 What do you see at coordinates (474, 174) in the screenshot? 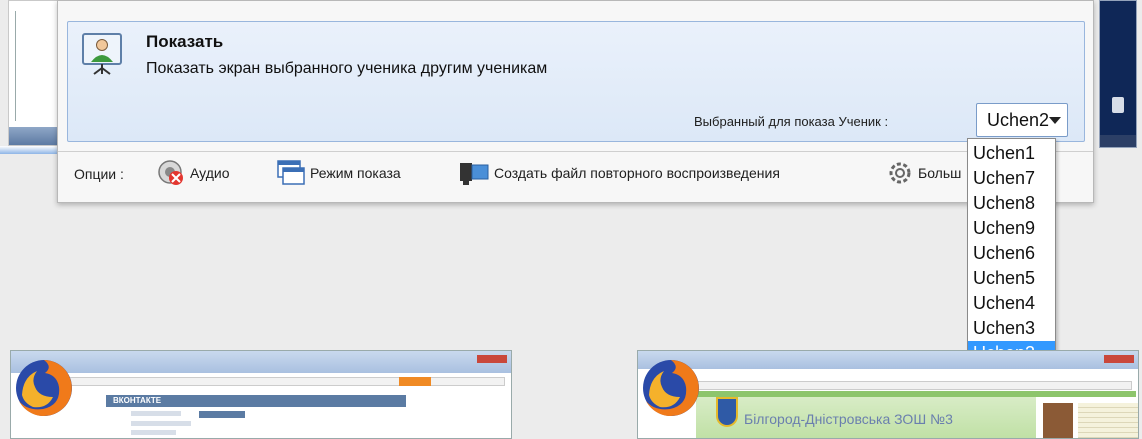
I see `video-camera-icon` at bounding box center [474, 174].